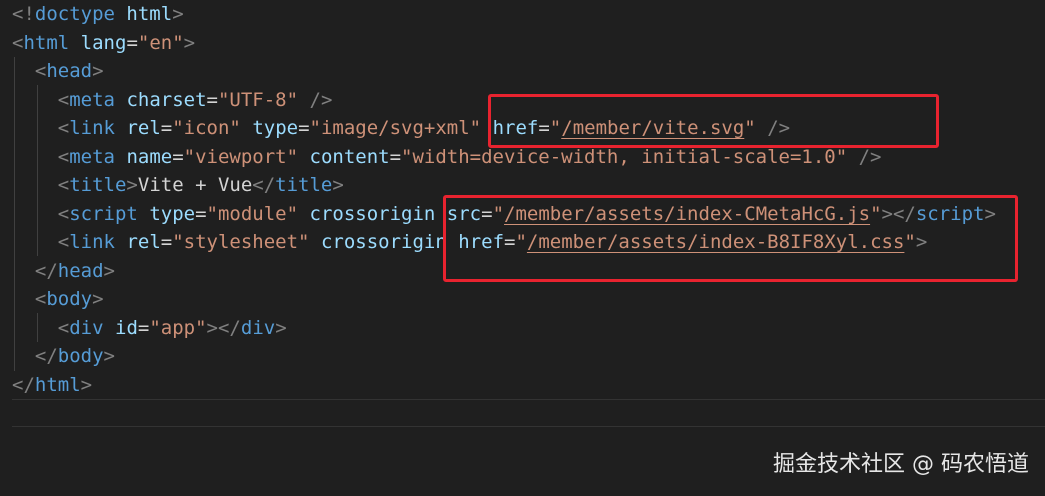  Describe the element at coordinates (86, 327) in the screenshot. I see `code-token: div` at that location.